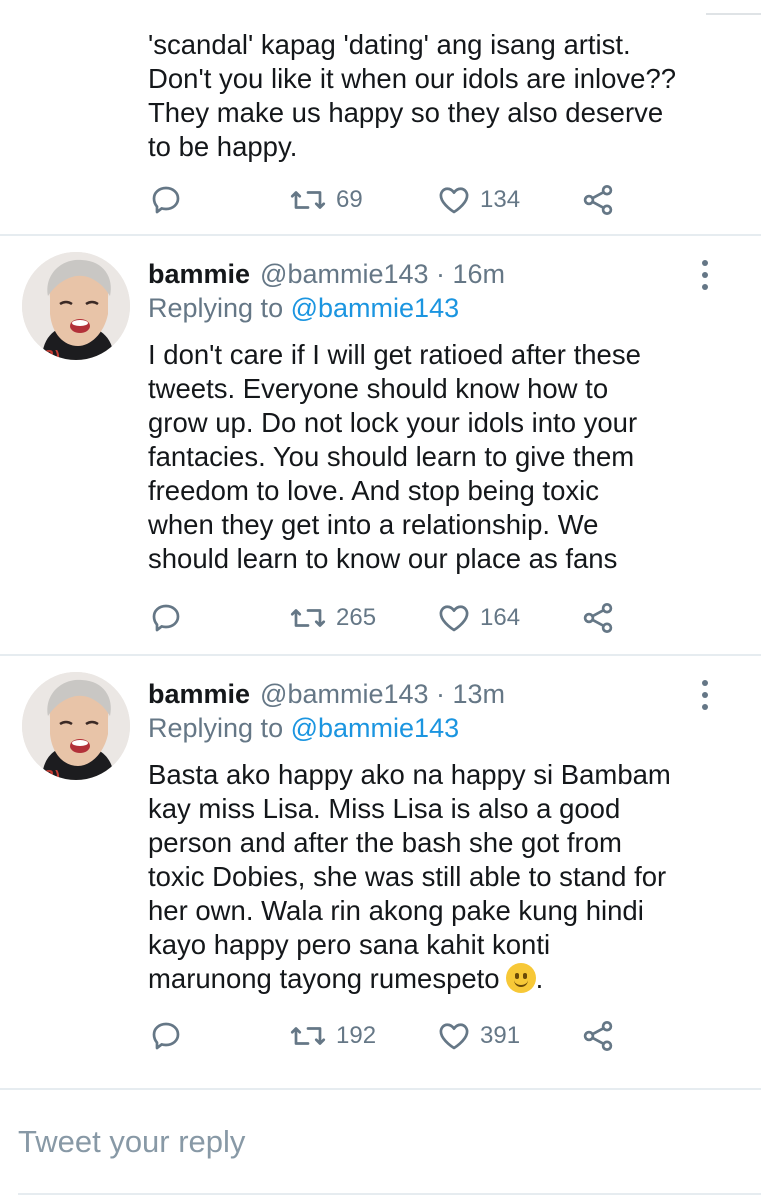  I want to click on handle-and-time: @bammie143 · 13m, so click(383, 694).